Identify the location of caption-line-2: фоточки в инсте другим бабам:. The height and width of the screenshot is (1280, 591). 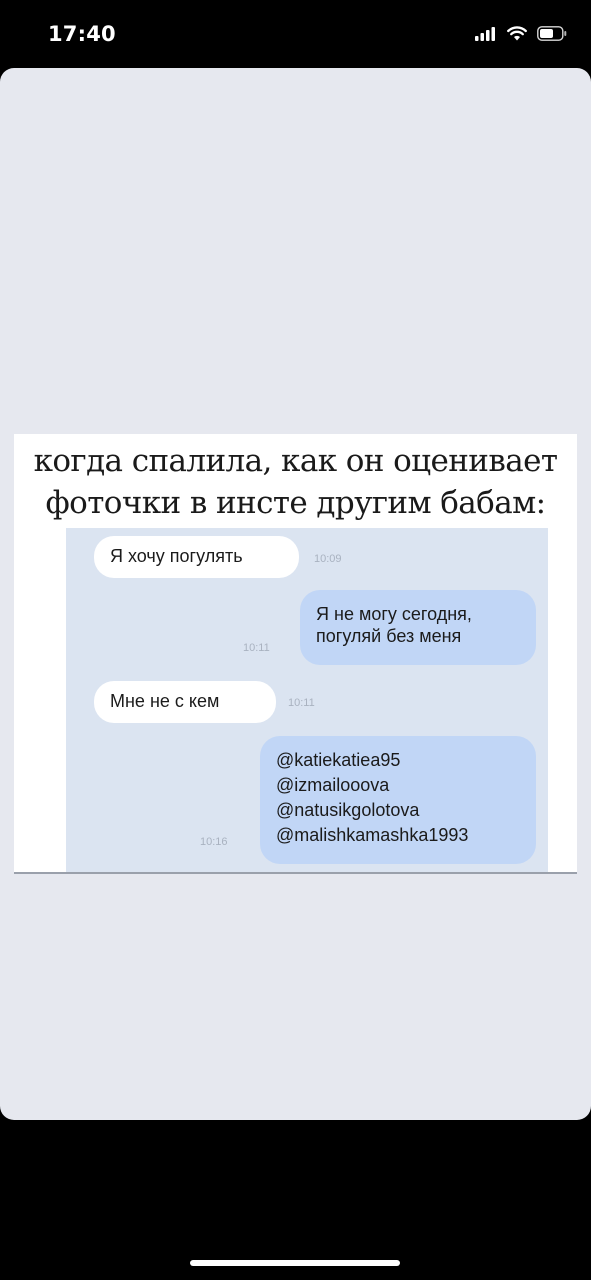
(296, 503).